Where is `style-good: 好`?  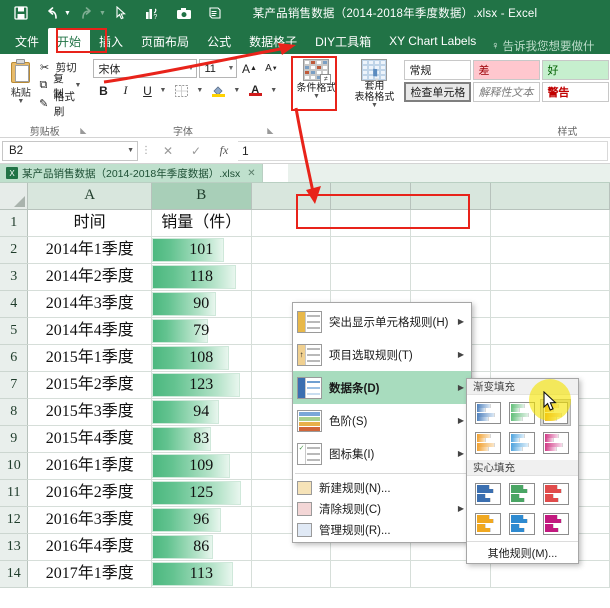
style-good: 好 is located at coordinates (576, 70).